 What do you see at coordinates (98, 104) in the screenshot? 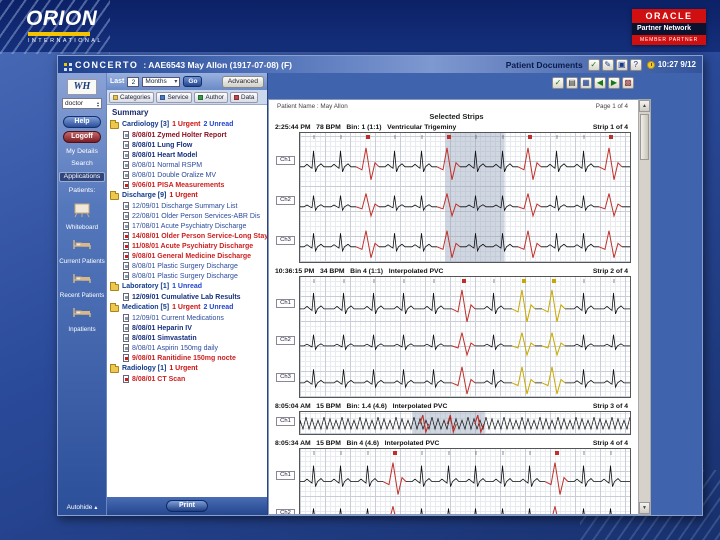
I see `spinner-icon` at bounding box center [98, 104].